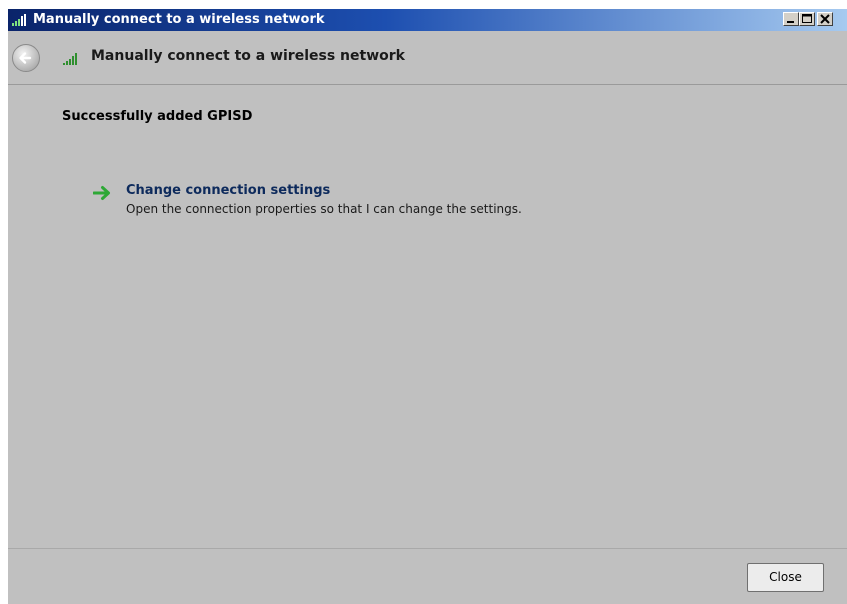  What do you see at coordinates (427, 20) in the screenshot?
I see `title-bar: Manually connect to a wireless network` at bounding box center [427, 20].